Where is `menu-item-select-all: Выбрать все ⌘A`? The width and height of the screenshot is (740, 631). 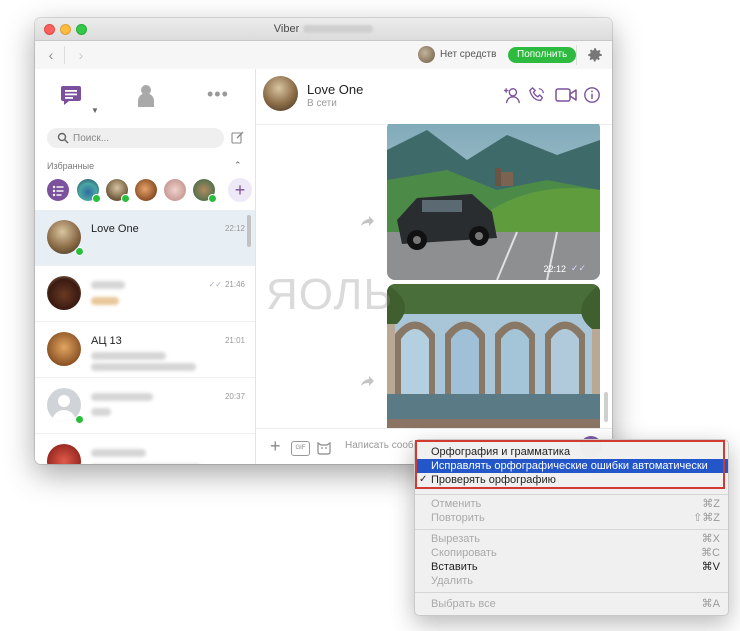
menu-item-select-all: Выбрать все ⌘A is located at coordinates (571, 604).